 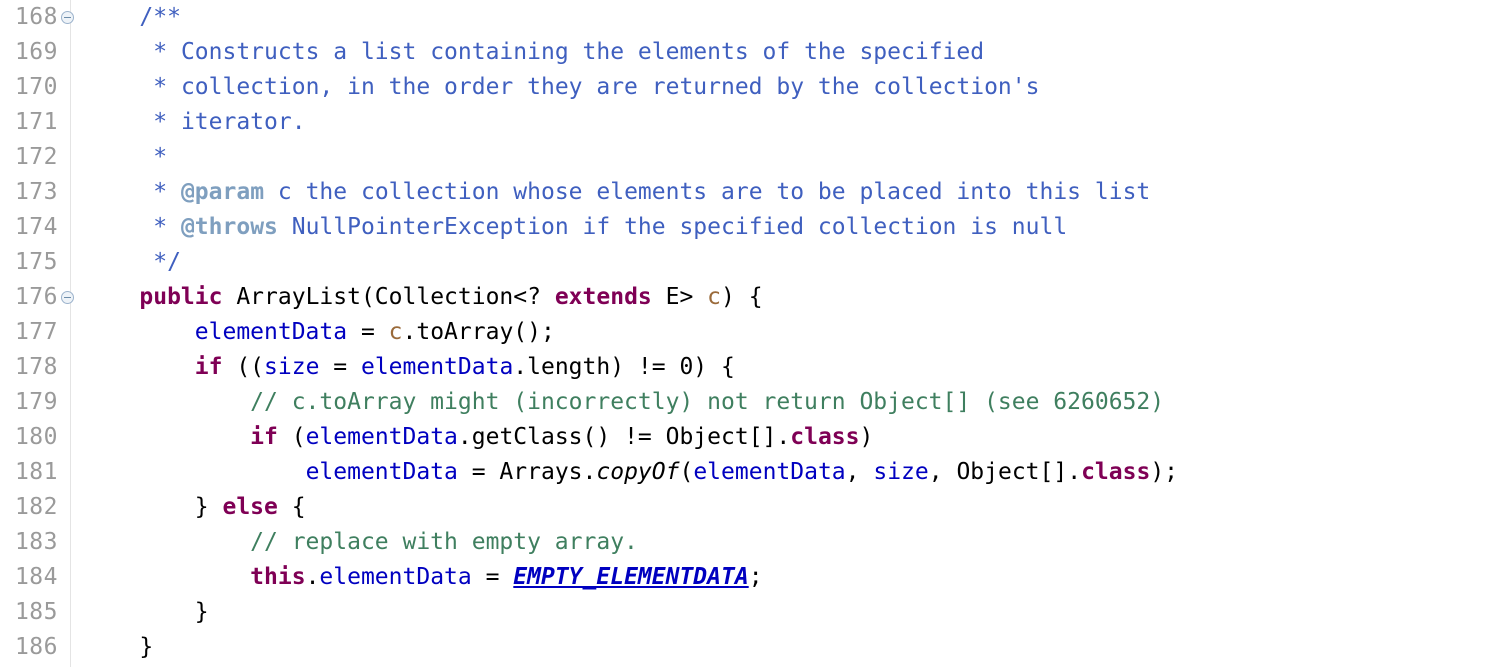 I want to click on line-number: 181, so click(x=36, y=472).